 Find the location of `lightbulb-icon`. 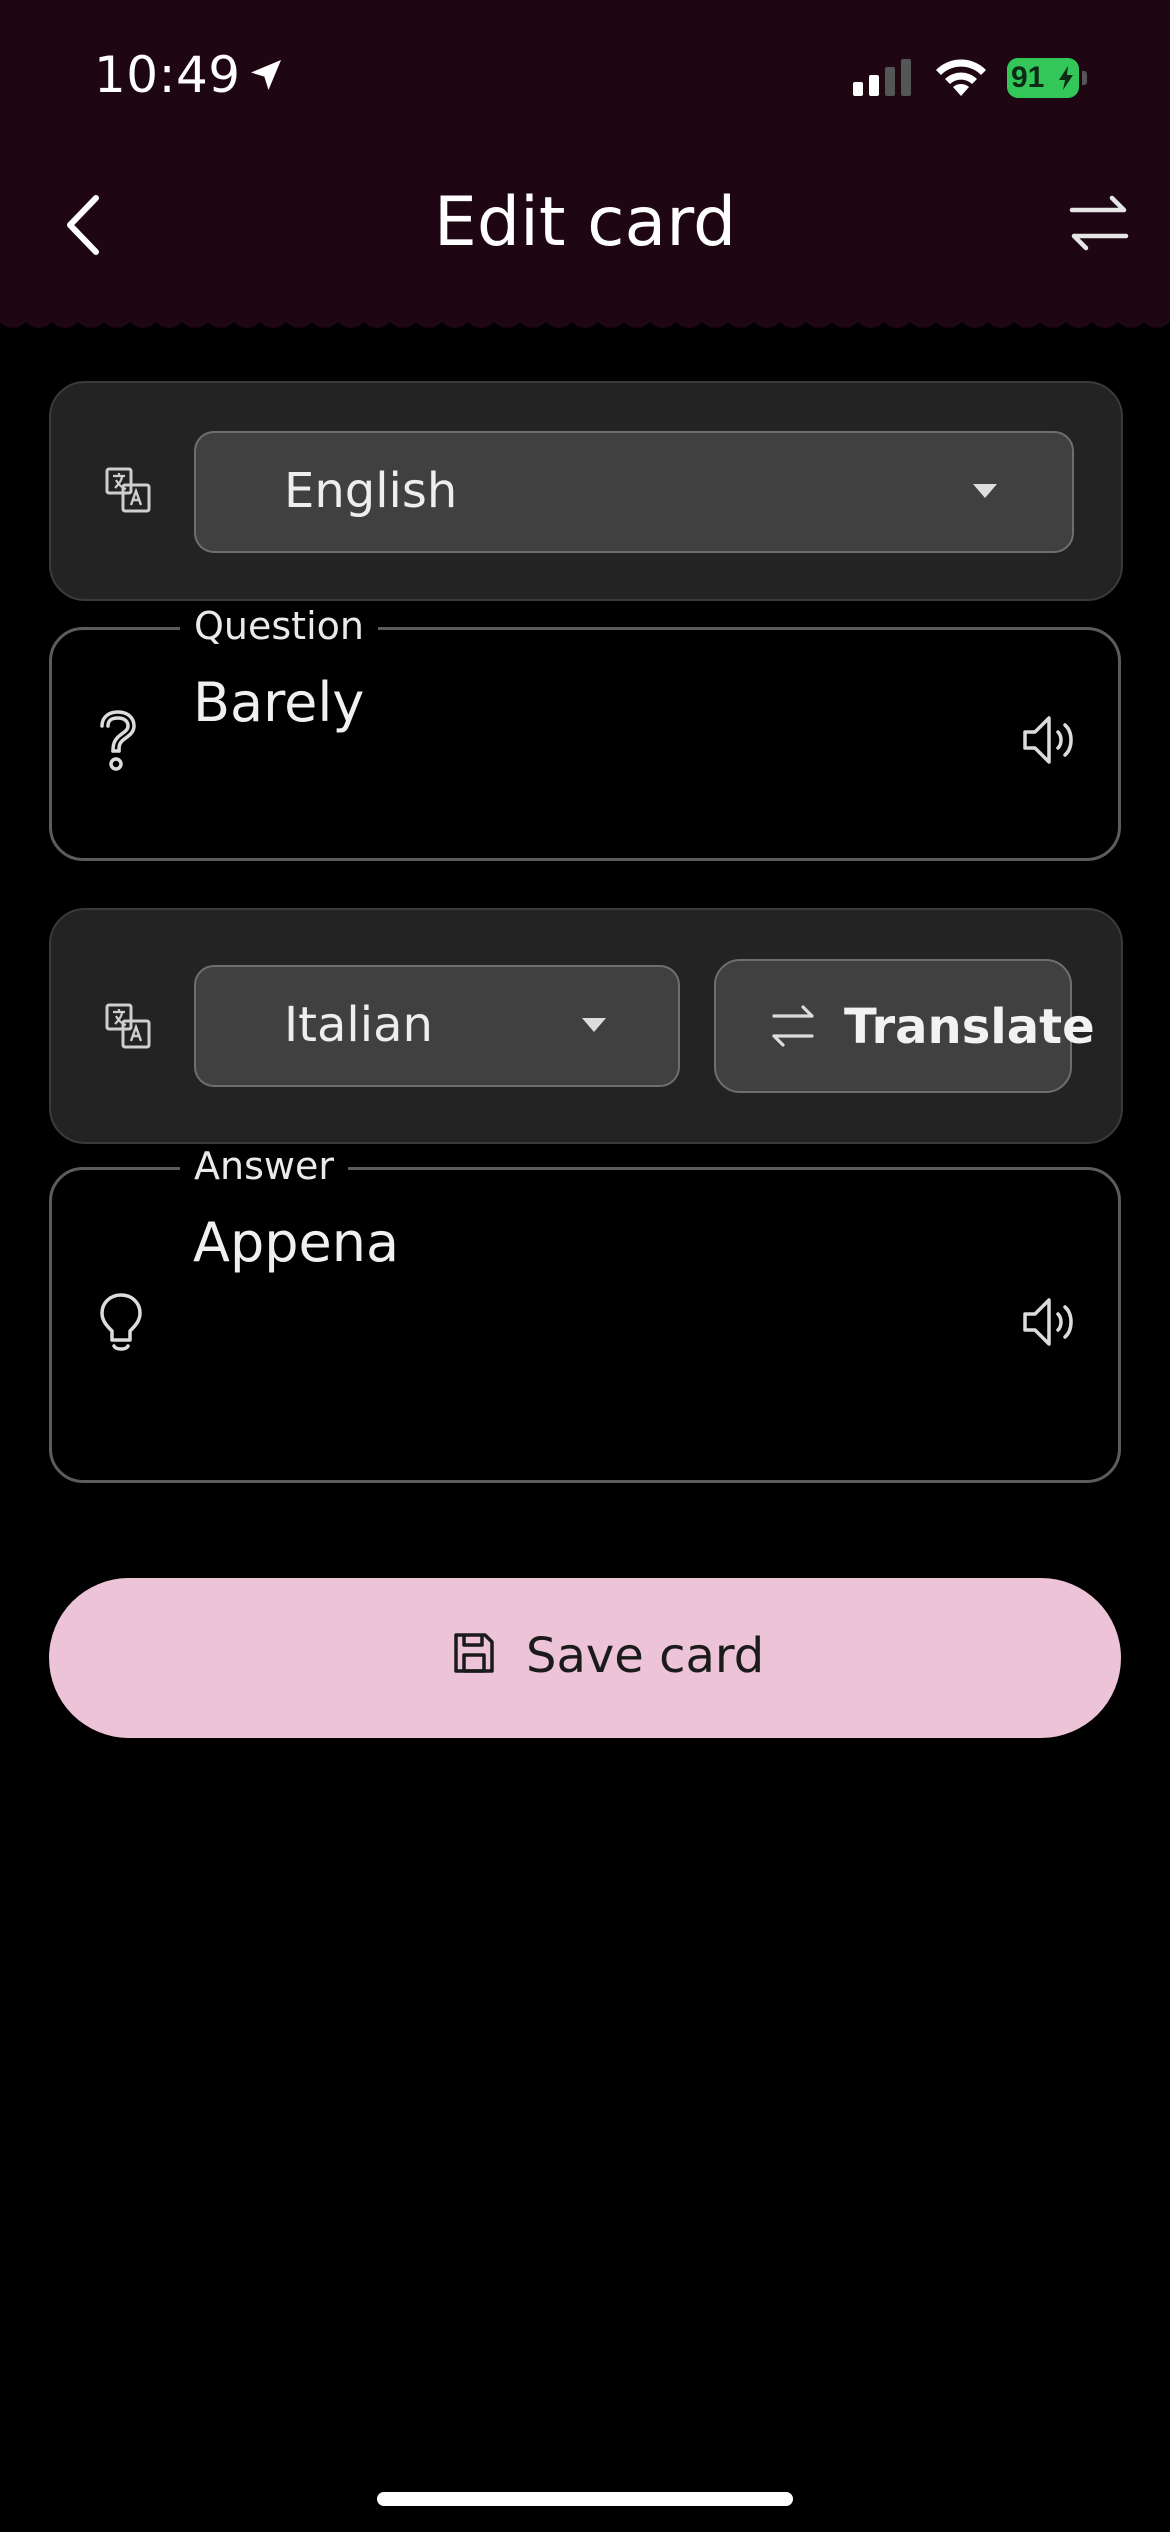

lightbulb-icon is located at coordinates (121, 1322).